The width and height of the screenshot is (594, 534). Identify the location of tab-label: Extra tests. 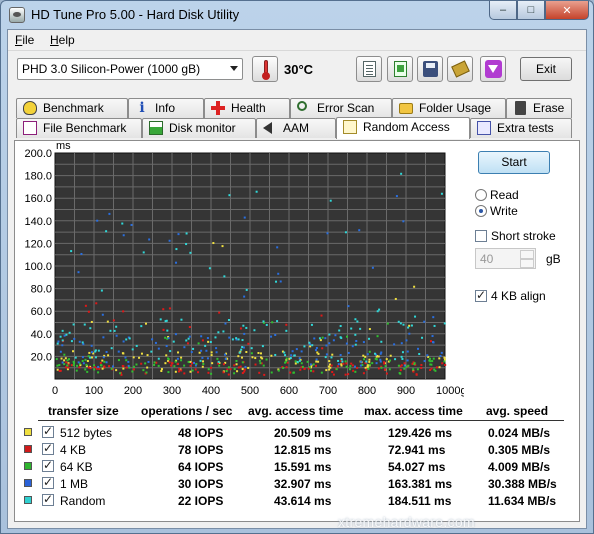
(525, 128).